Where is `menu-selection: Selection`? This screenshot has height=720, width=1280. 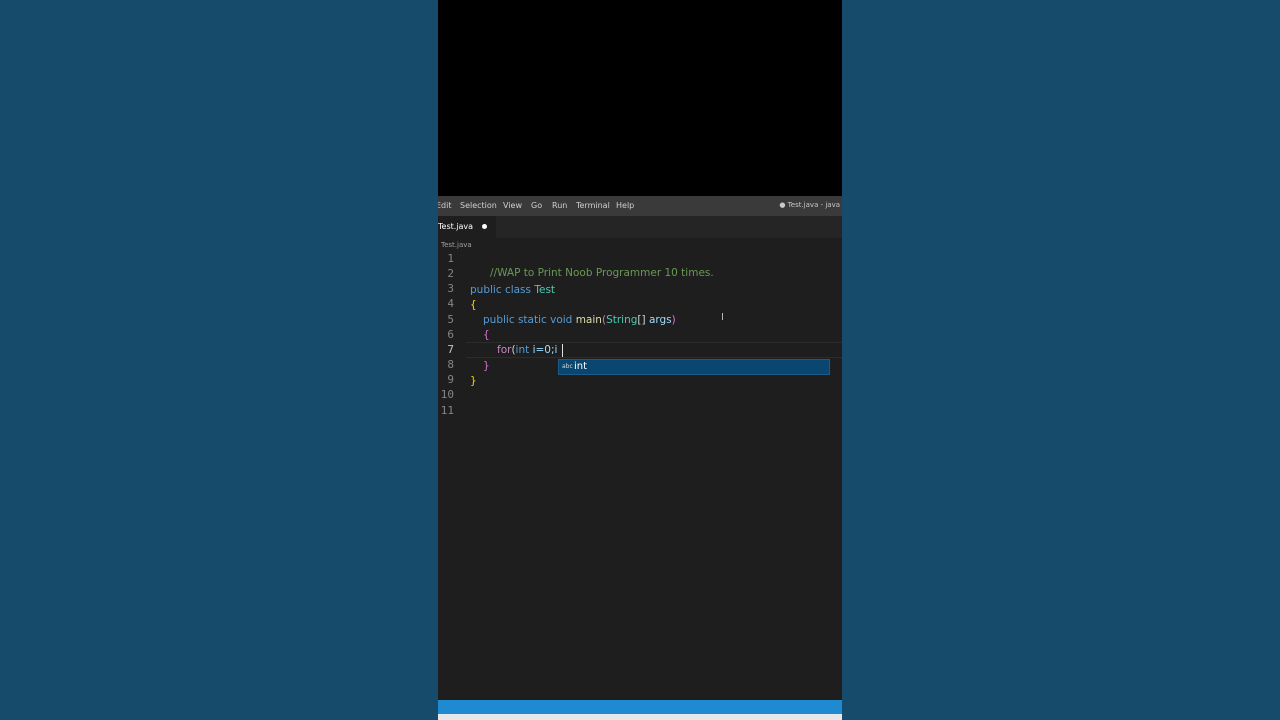 menu-selection: Selection is located at coordinates (478, 205).